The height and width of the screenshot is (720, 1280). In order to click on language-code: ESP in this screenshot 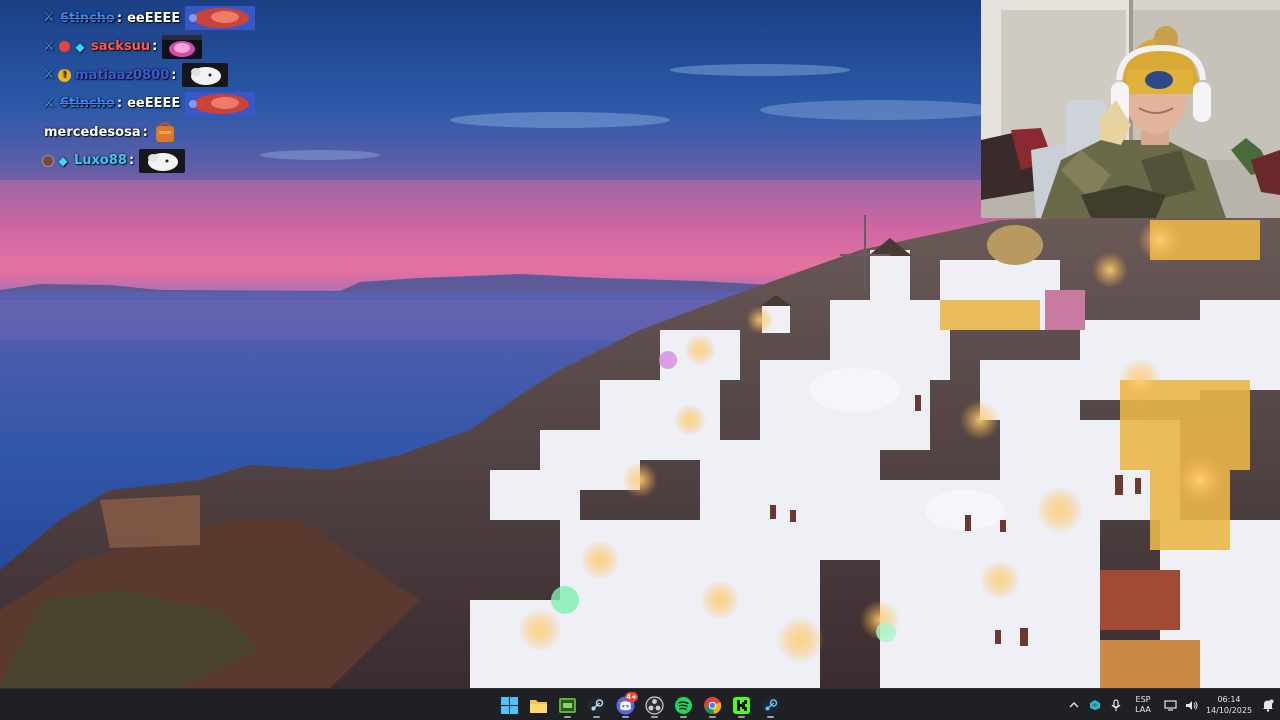, I will do `click(1143, 699)`.